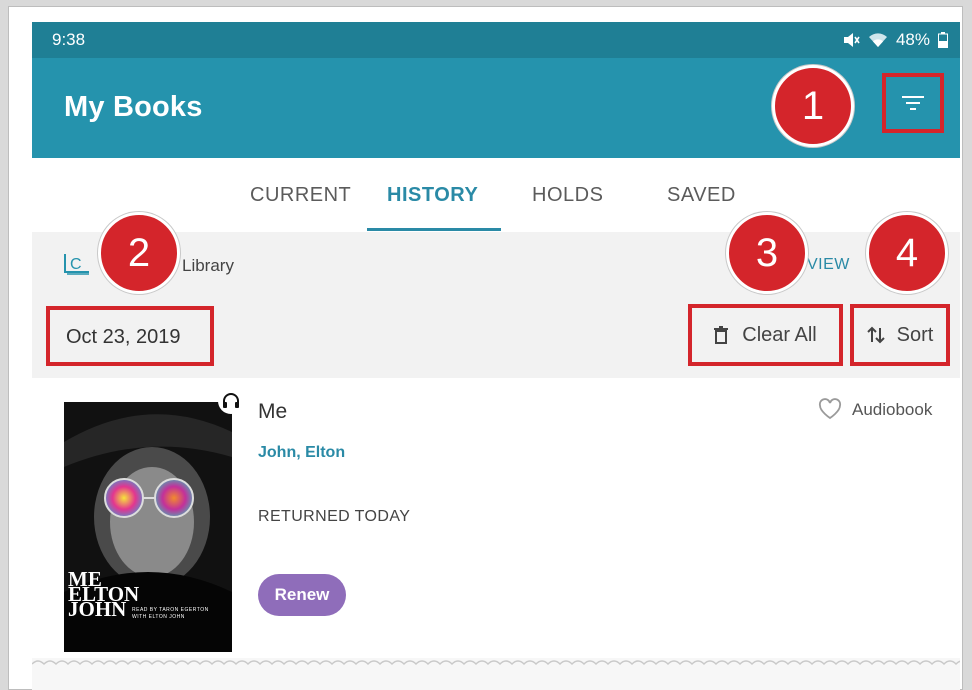 The width and height of the screenshot is (972, 690). I want to click on tab-holds: HOLDS, so click(567, 195).